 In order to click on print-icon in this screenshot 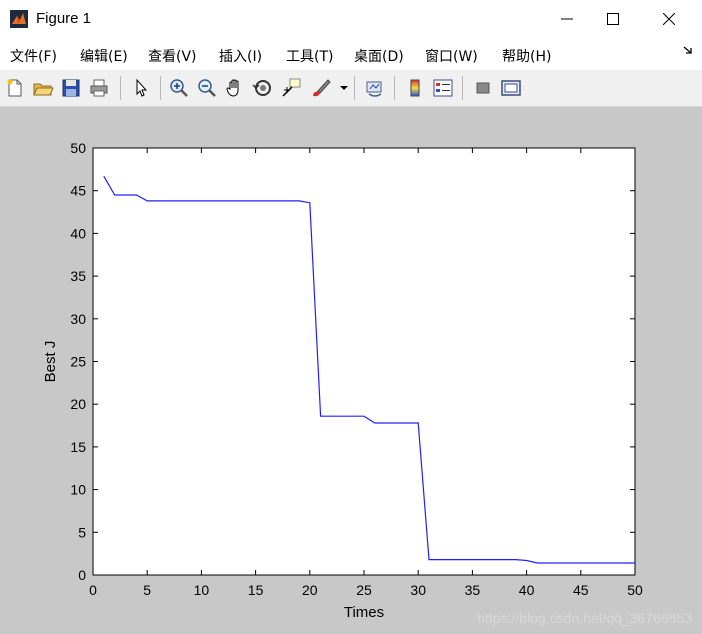, I will do `click(99, 88)`.